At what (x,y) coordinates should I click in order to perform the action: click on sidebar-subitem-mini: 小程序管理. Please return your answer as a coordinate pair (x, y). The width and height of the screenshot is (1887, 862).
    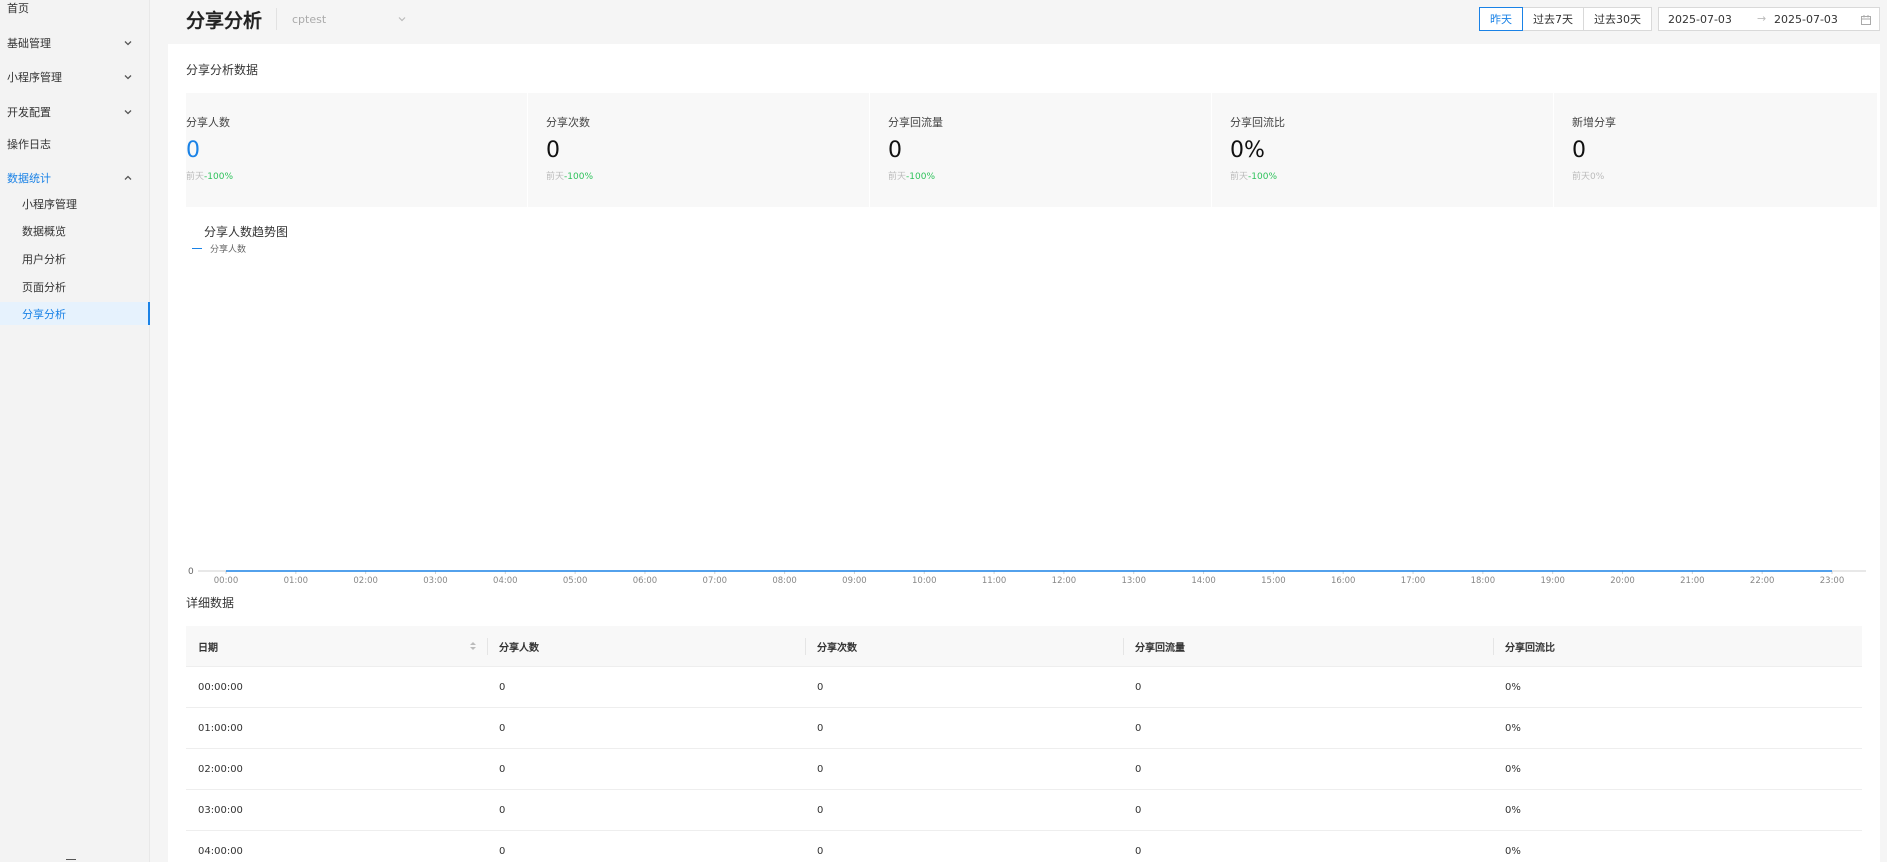
    Looking at the image, I should click on (75, 204).